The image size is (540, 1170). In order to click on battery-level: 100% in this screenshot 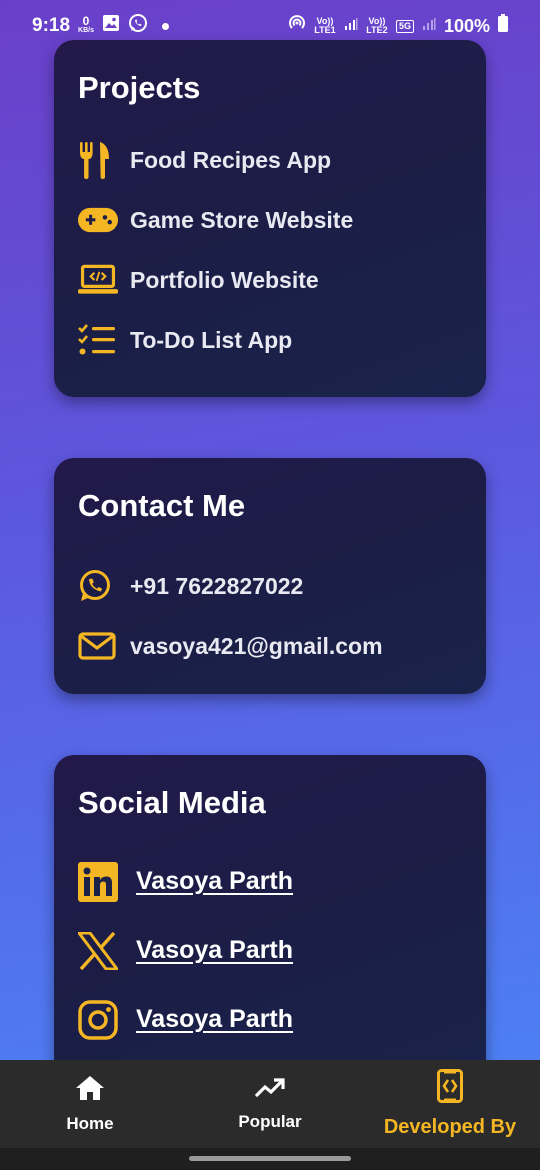, I will do `click(466, 25)`.